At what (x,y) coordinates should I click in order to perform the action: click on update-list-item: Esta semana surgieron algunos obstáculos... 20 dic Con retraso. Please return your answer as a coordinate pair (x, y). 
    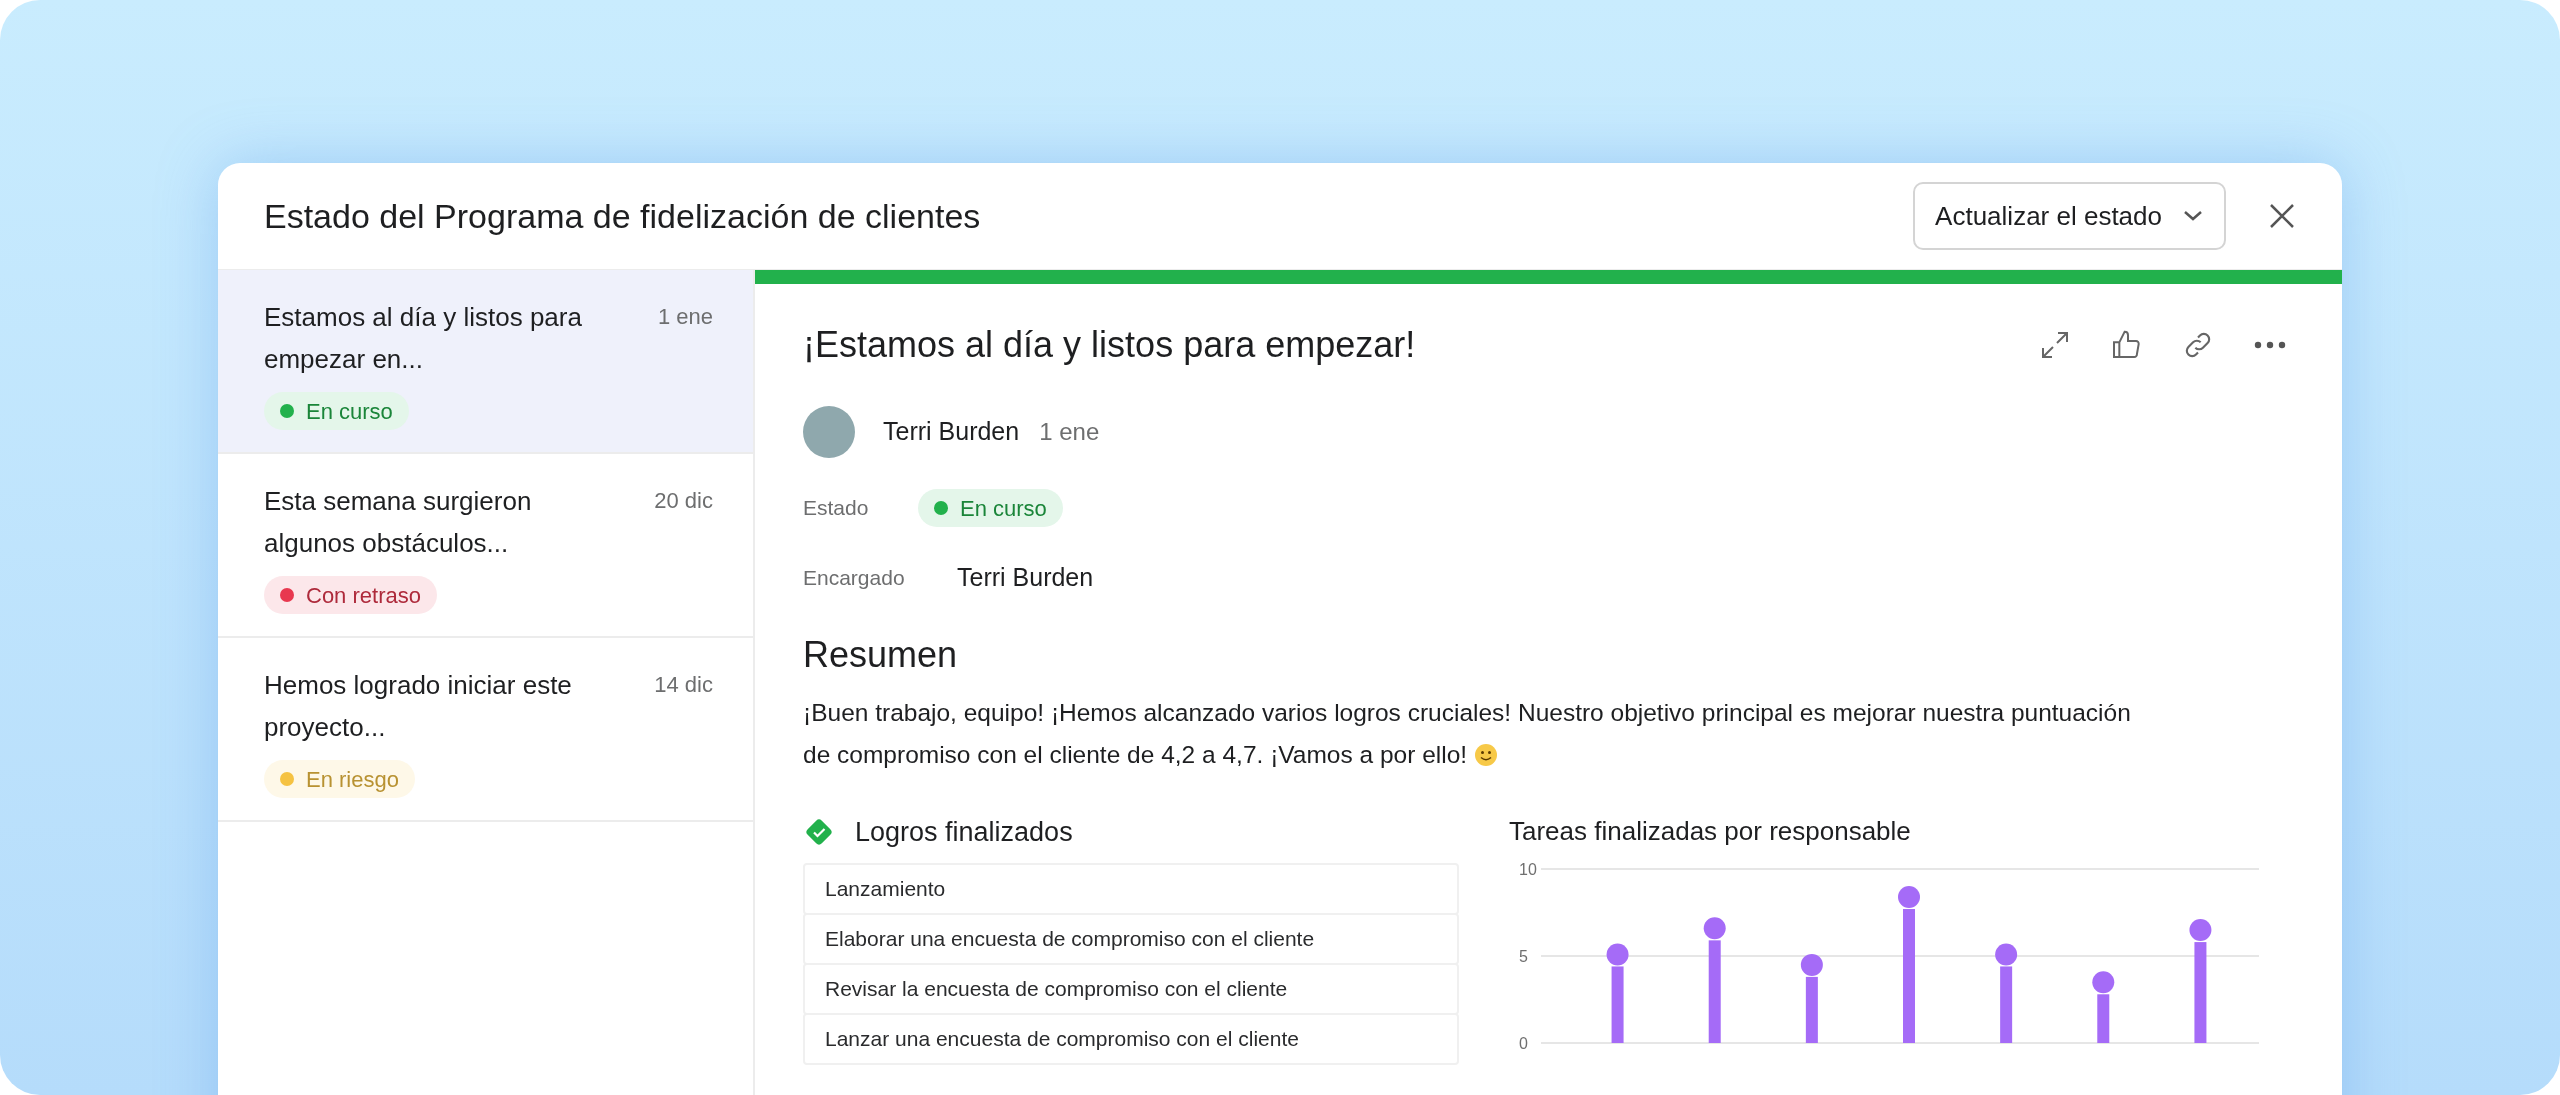
    Looking at the image, I should click on (485, 546).